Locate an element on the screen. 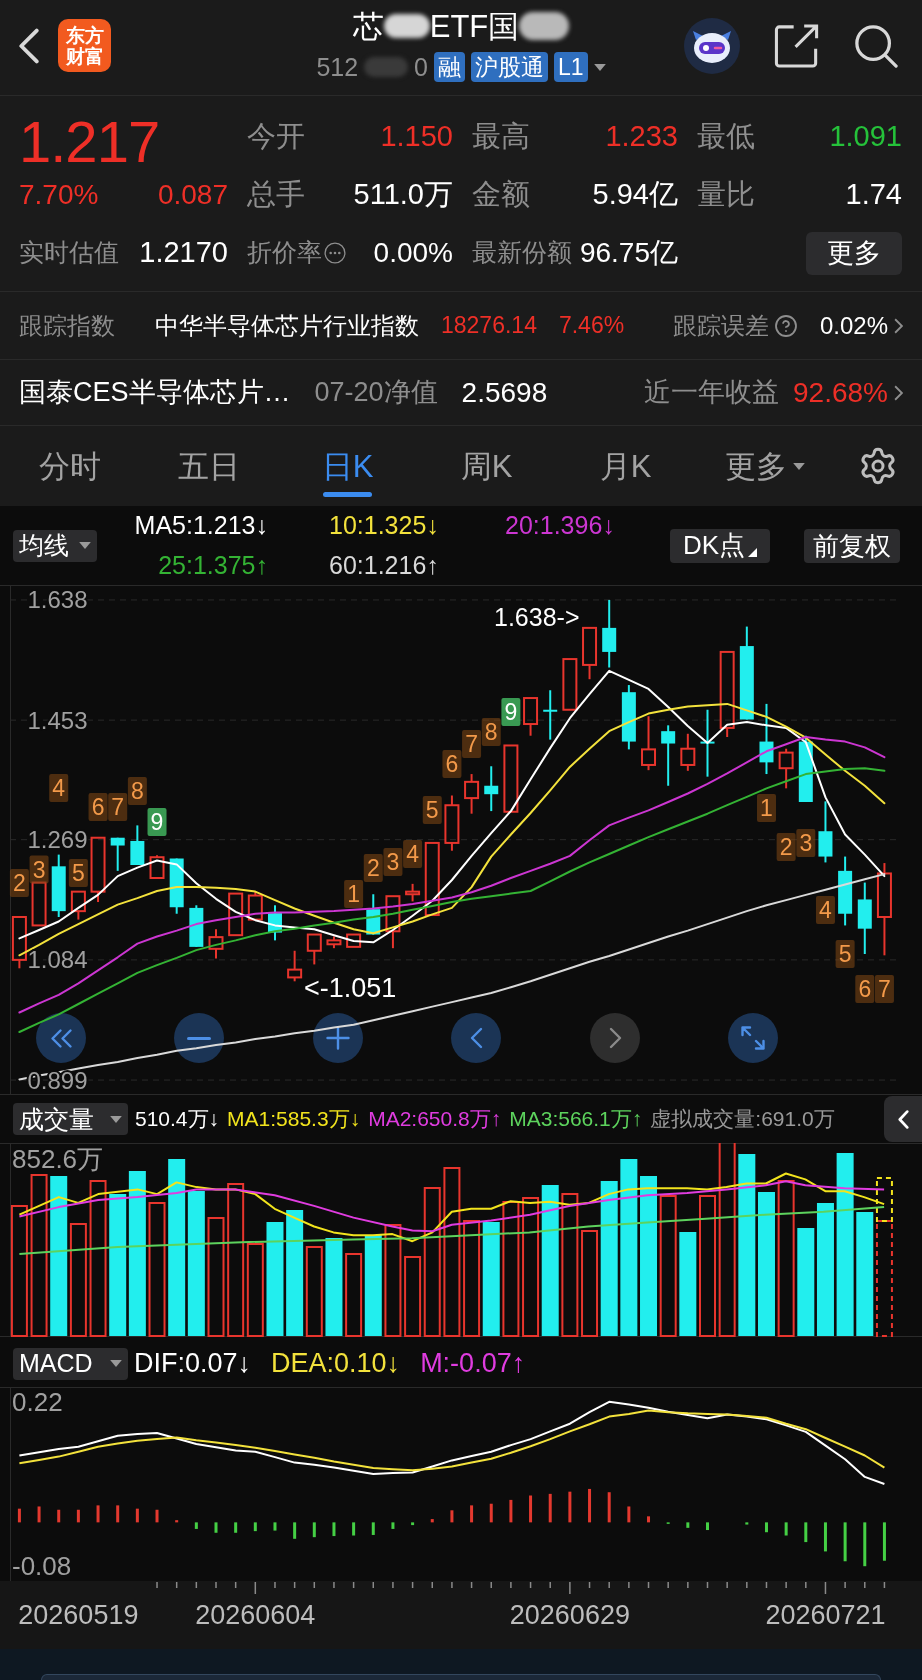 The height and width of the screenshot is (1680, 922). stat-label: 今开 is located at coordinates (276, 137).